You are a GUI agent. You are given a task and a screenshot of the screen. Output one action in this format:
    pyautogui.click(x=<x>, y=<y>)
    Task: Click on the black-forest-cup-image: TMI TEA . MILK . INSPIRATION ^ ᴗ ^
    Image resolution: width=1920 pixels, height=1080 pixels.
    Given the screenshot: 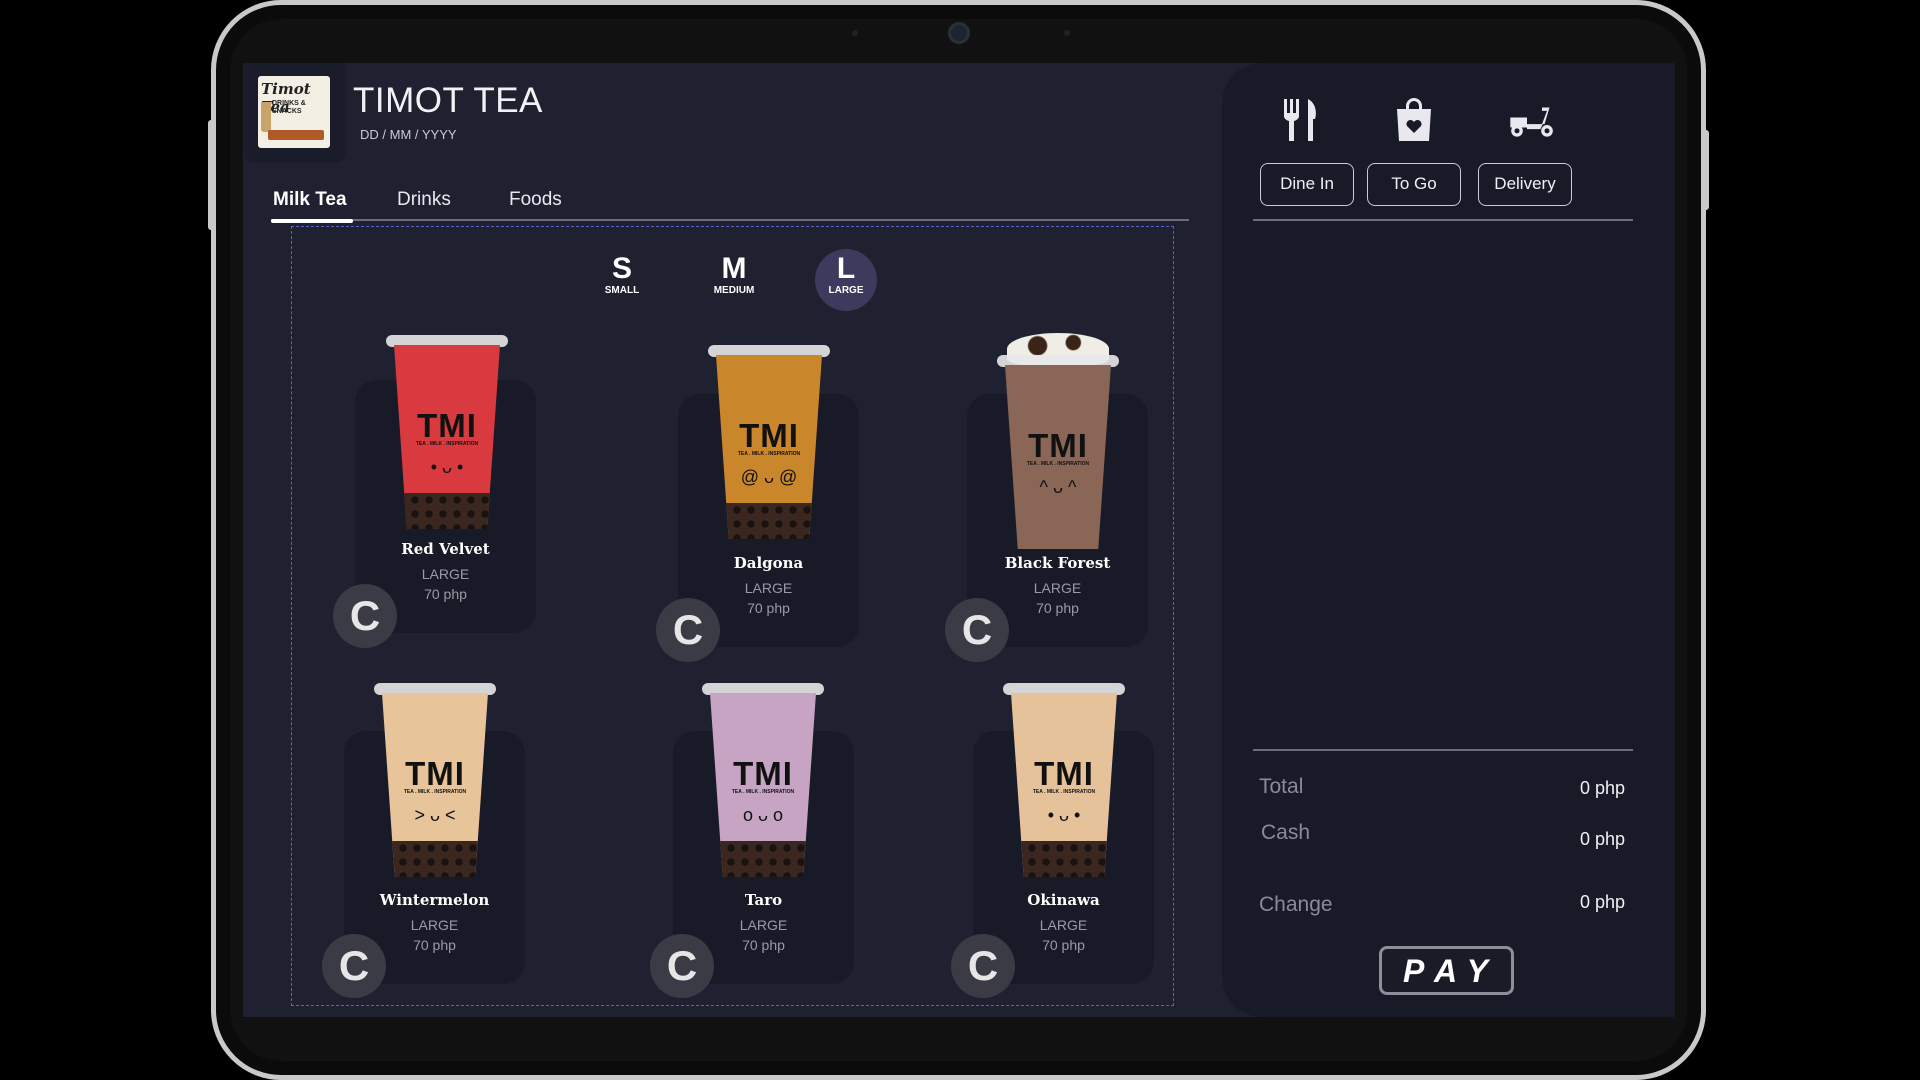 What is the action you would take?
    pyautogui.click(x=1058, y=442)
    